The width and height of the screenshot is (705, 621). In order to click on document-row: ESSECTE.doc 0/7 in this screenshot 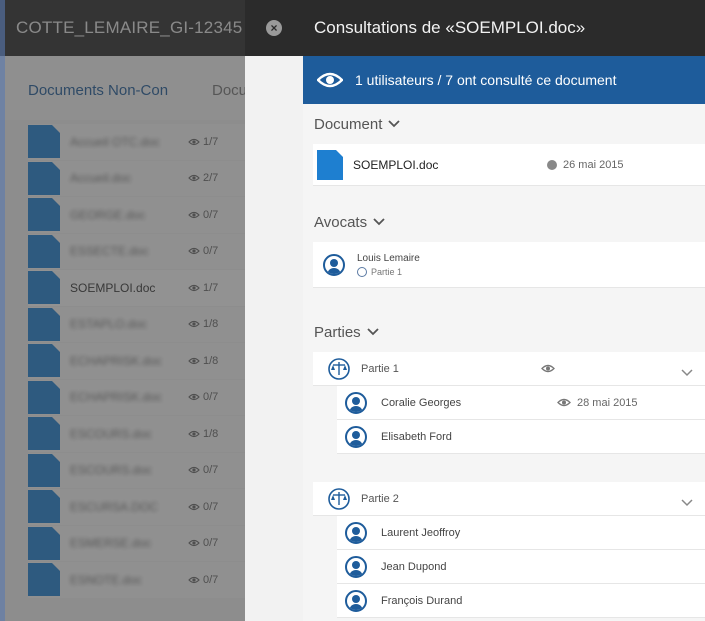, I will do `click(136, 251)`.